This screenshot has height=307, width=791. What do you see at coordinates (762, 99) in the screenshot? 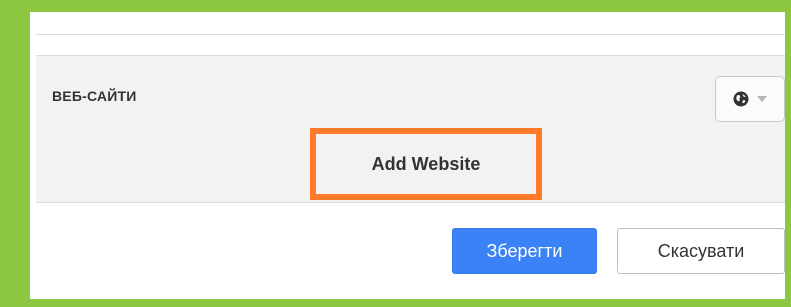
I see `chevron-down-icon` at bounding box center [762, 99].